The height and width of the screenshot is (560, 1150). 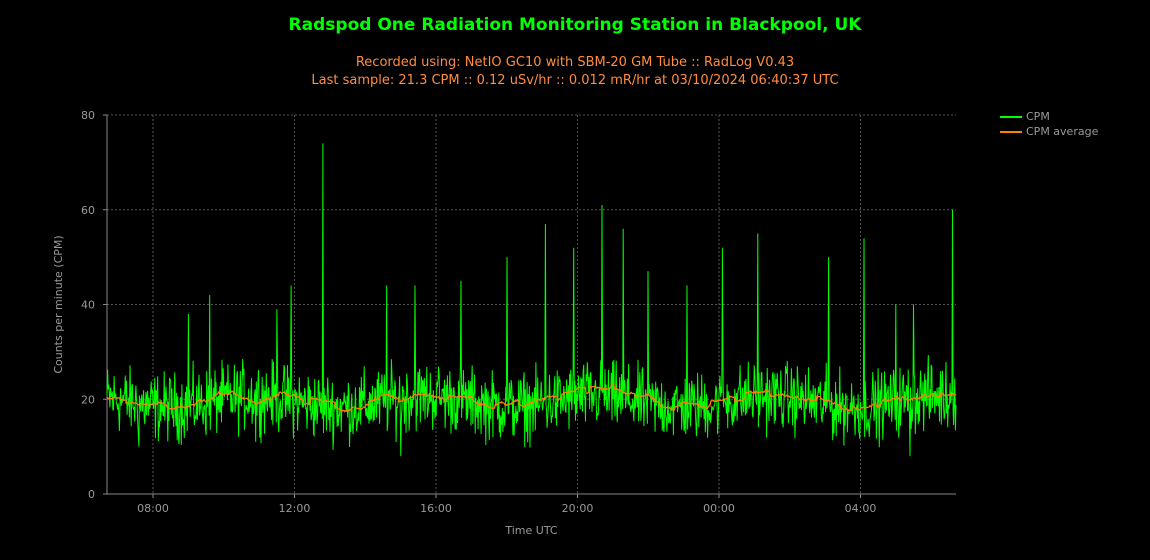 What do you see at coordinates (1011, 117) in the screenshot?
I see `legend-swatch-cpm` at bounding box center [1011, 117].